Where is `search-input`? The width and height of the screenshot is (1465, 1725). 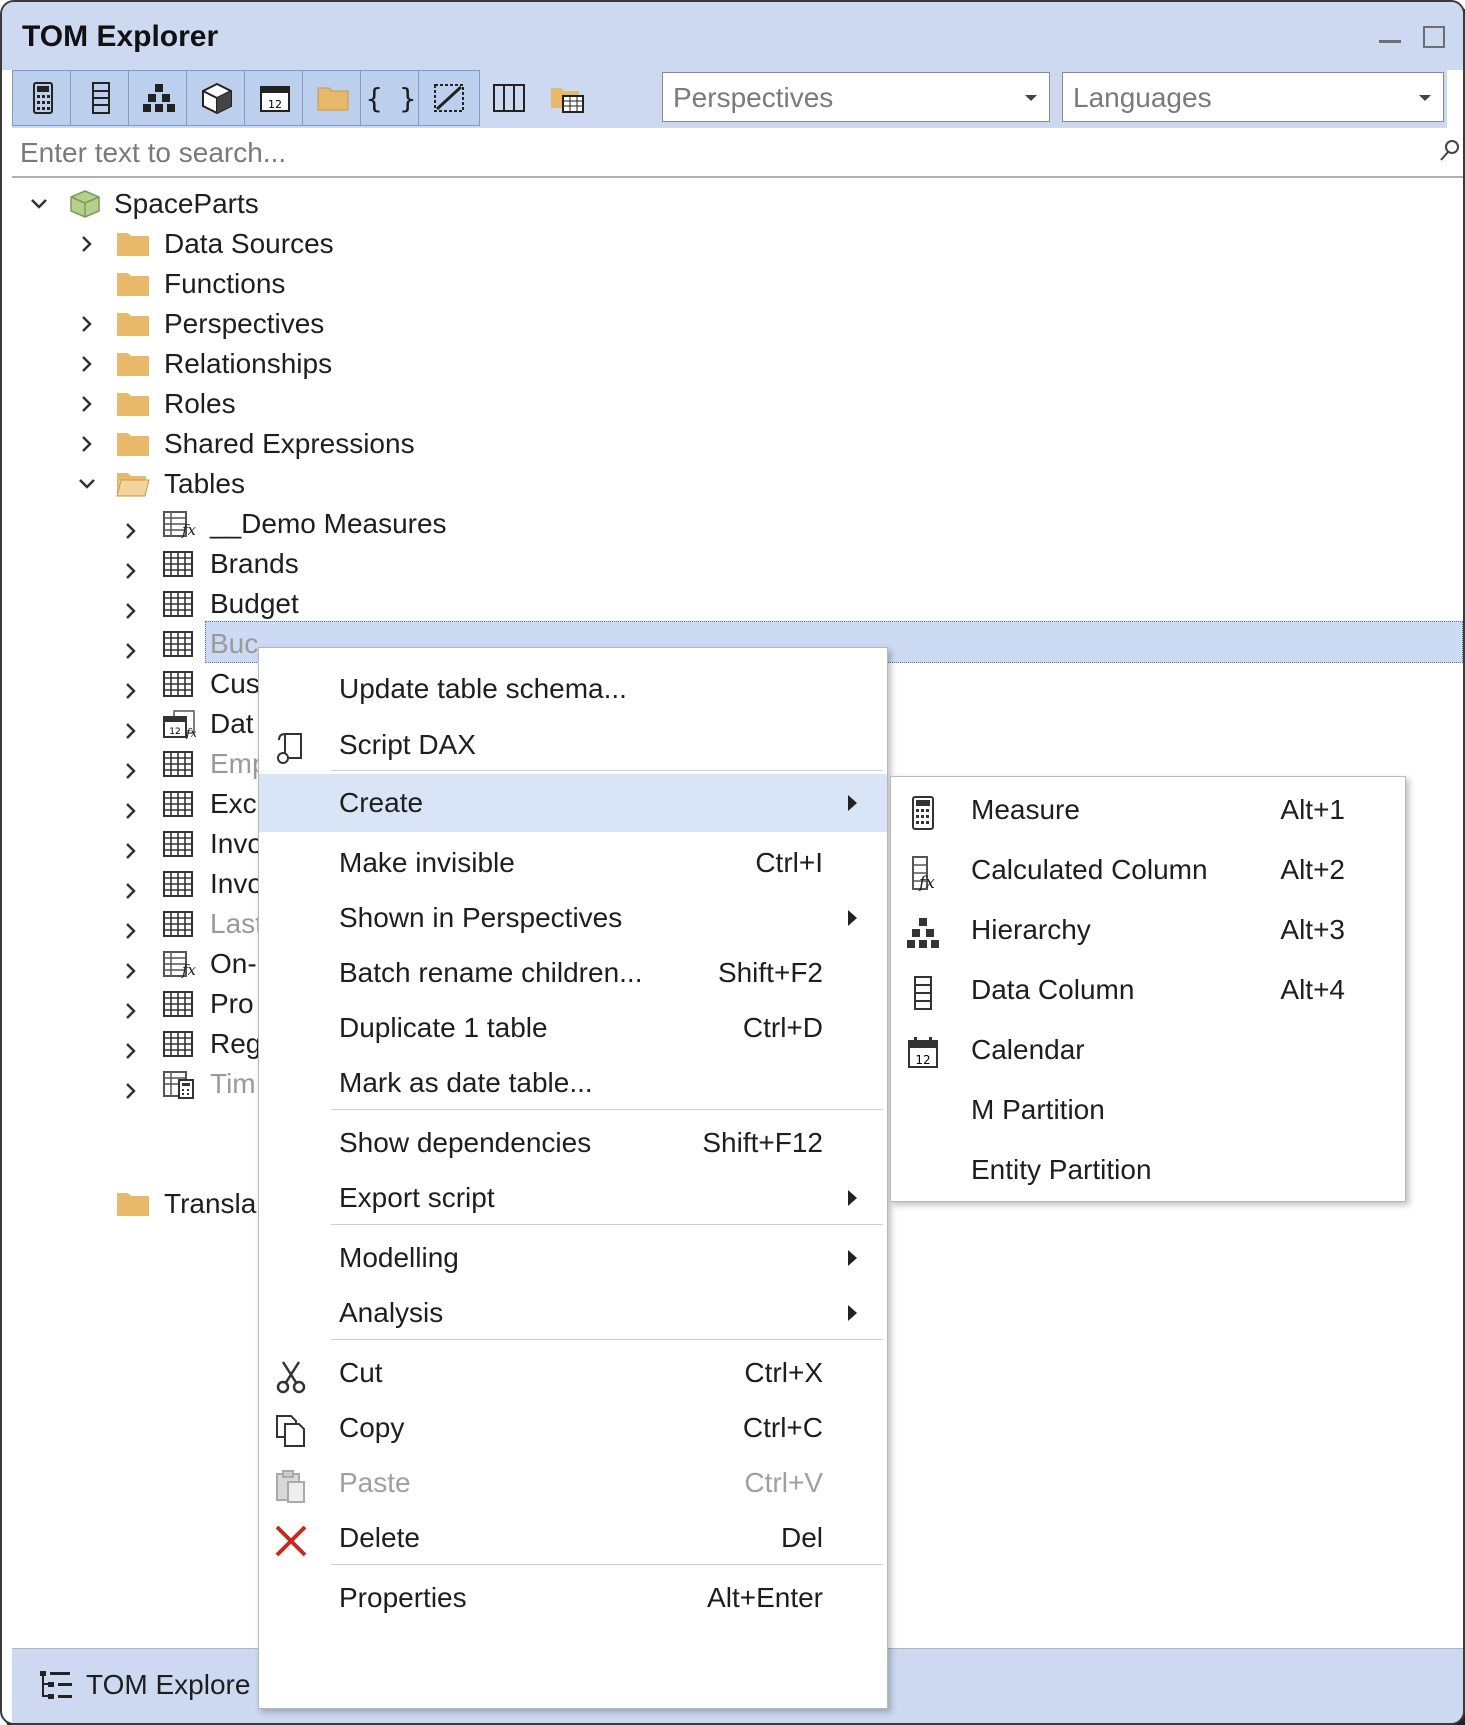
search-input is located at coordinates (720, 153).